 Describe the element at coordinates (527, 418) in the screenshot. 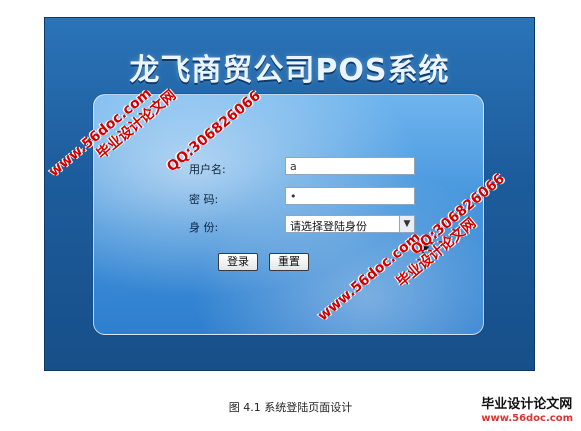

I see `site-logo-url: www.56doc.com` at that location.